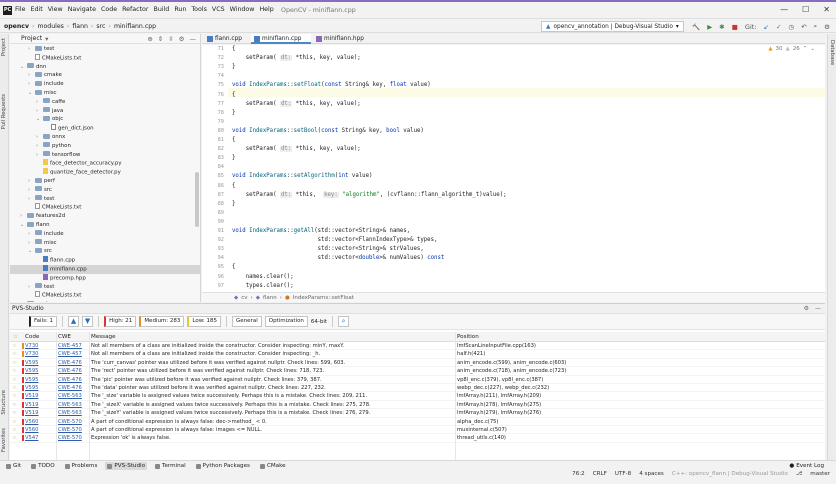 This screenshot has width=836, height=484. What do you see at coordinates (4, 47) in the screenshot?
I see `tool-window-project: Project` at bounding box center [4, 47].